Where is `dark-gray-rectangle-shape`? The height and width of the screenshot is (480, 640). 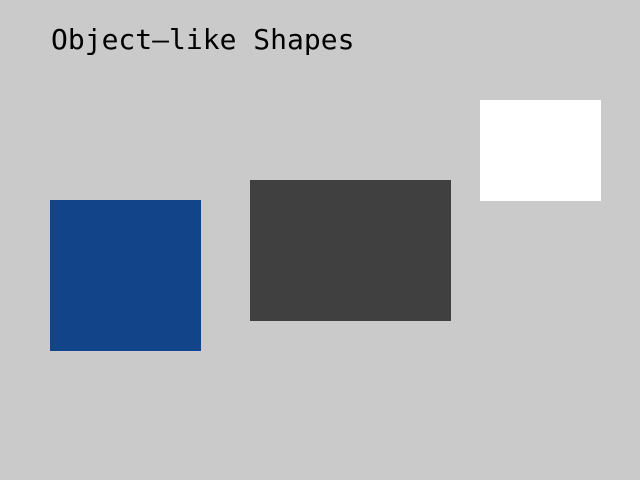
dark-gray-rectangle-shape is located at coordinates (350, 250).